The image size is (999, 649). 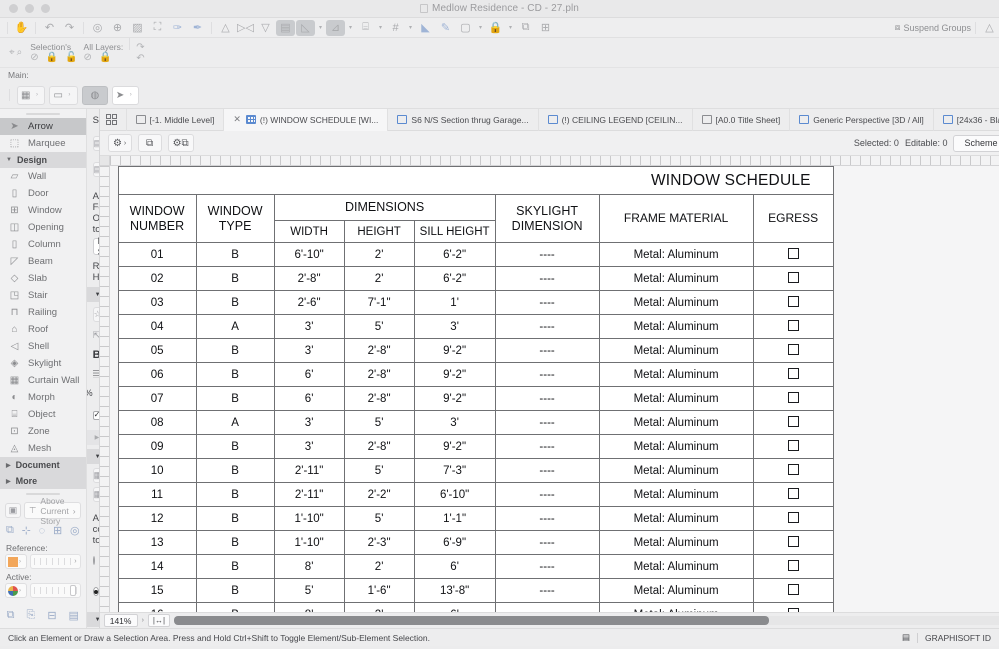 I want to click on sidebar-item-mesh: ◬ Mesh, so click(x=43, y=448).